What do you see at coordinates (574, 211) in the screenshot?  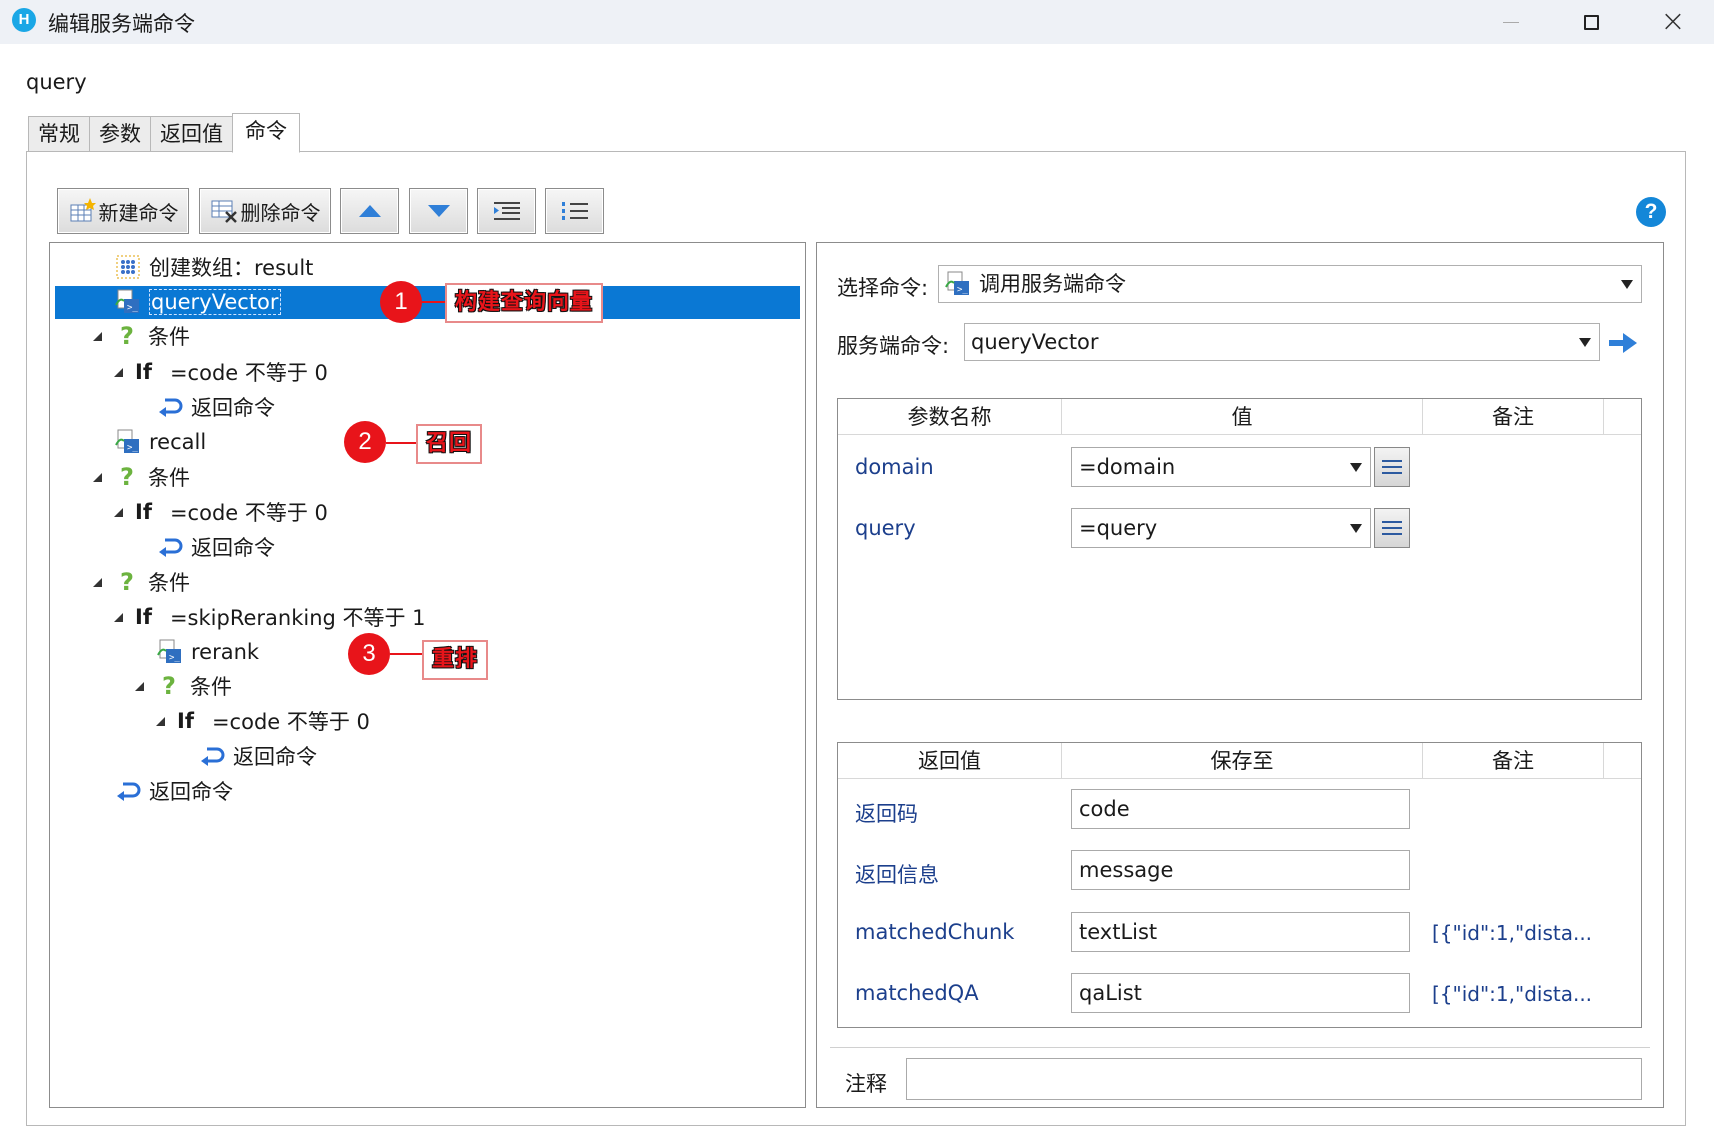 I see `outdent-button` at bounding box center [574, 211].